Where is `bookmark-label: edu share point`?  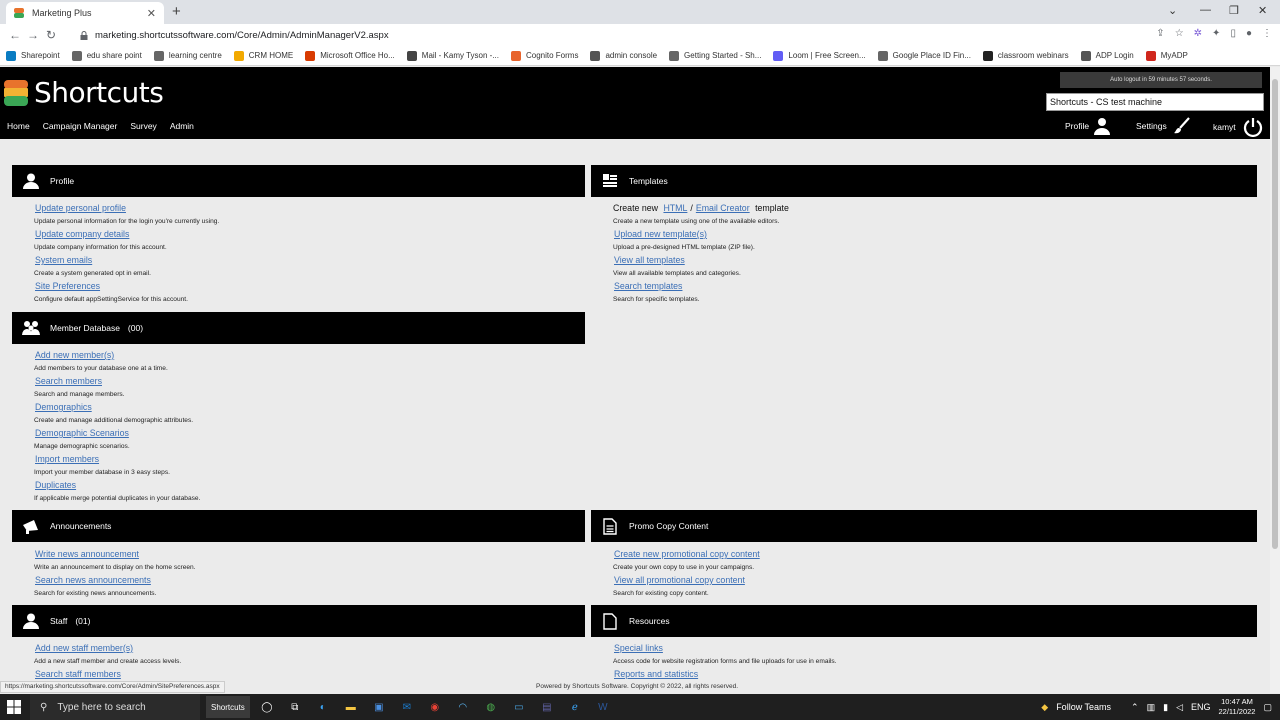 bookmark-label: edu share point is located at coordinates (114, 55).